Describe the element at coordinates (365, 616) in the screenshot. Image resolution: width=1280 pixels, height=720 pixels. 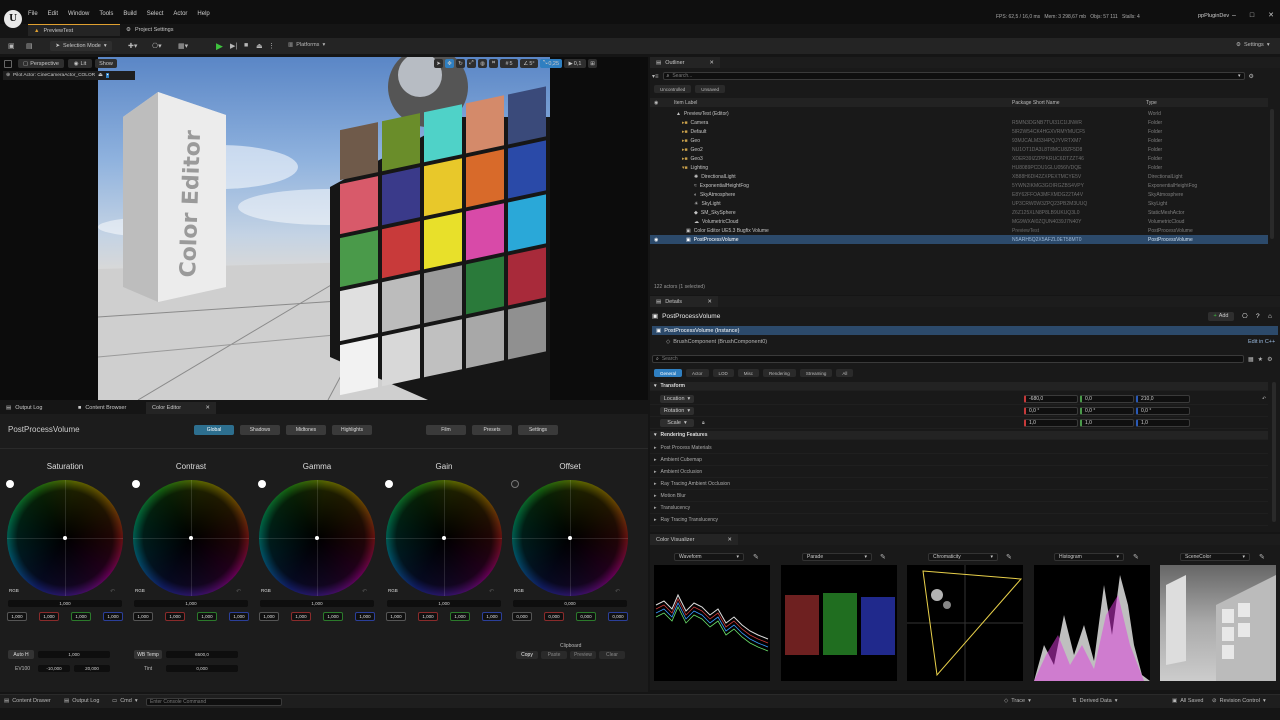
I see `channel-blue: 1,000` at that location.